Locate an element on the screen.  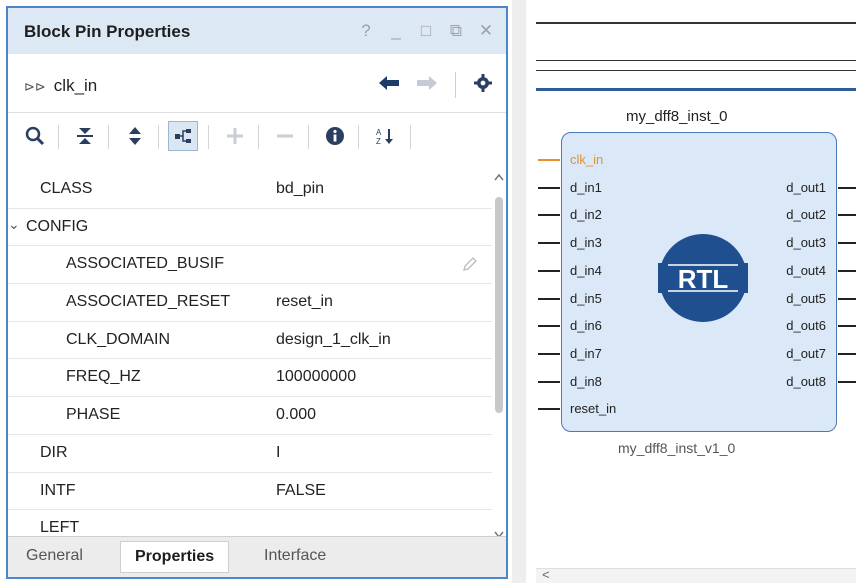
float-icon: ⧉ is located at coordinates (456, 31).